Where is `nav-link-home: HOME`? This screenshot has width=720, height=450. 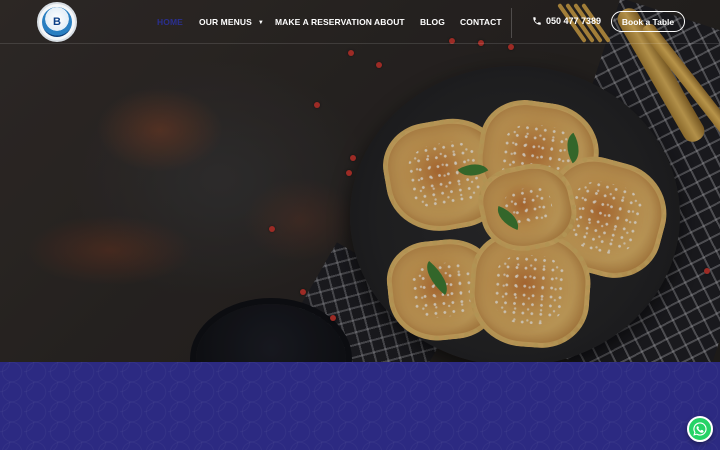
nav-link-home: HOME is located at coordinates (170, 22).